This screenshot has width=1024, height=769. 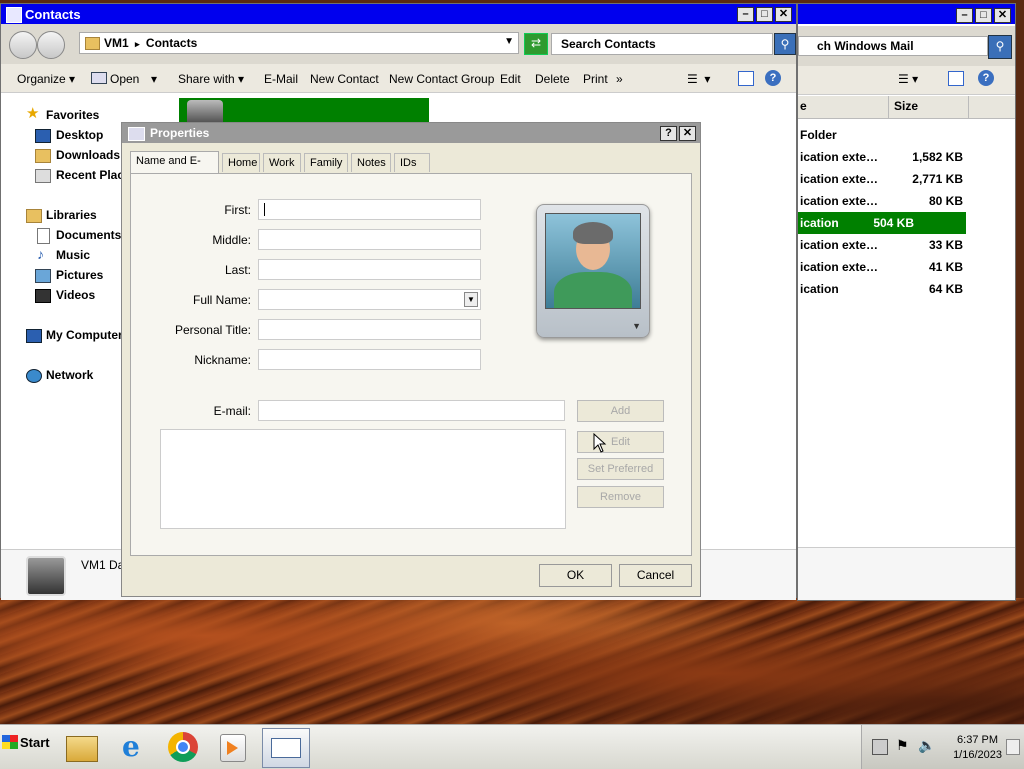 I want to click on tab-family: Family, so click(x=326, y=162).